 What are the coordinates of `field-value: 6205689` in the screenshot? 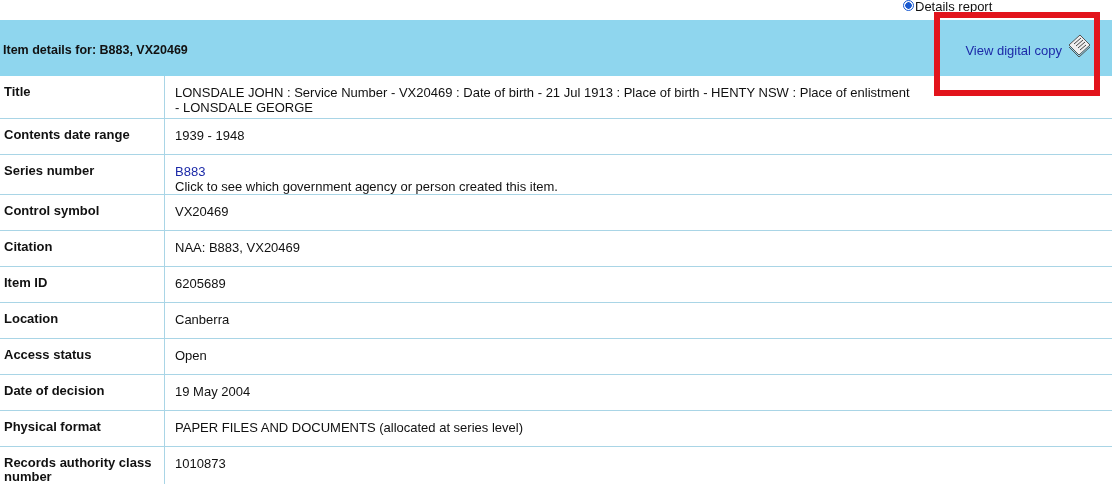 It's located at (201, 283).